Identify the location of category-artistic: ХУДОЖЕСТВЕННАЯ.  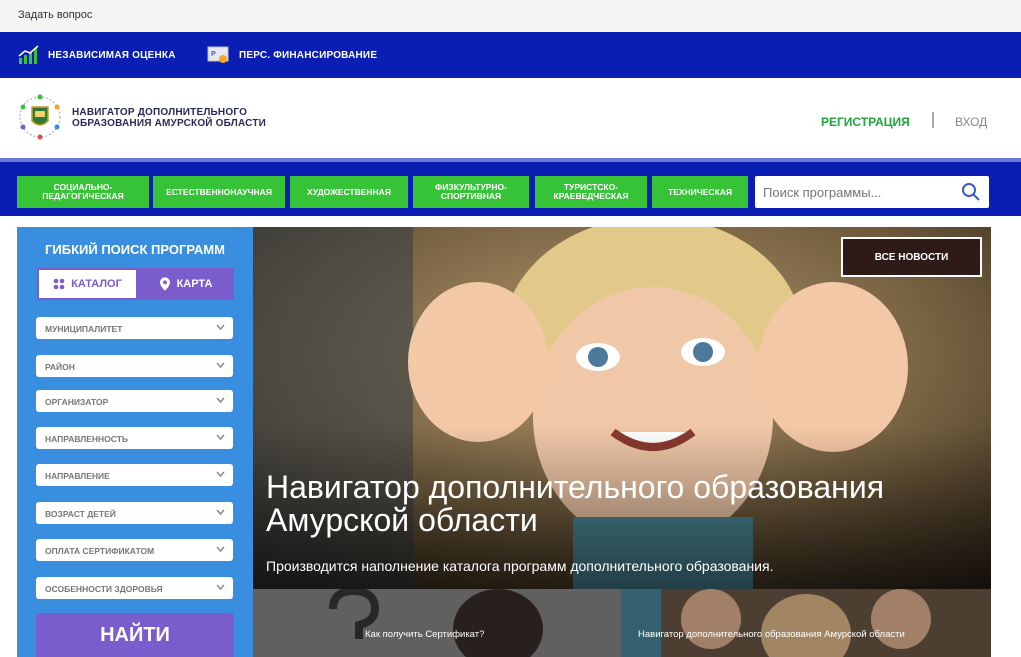
(349, 192).